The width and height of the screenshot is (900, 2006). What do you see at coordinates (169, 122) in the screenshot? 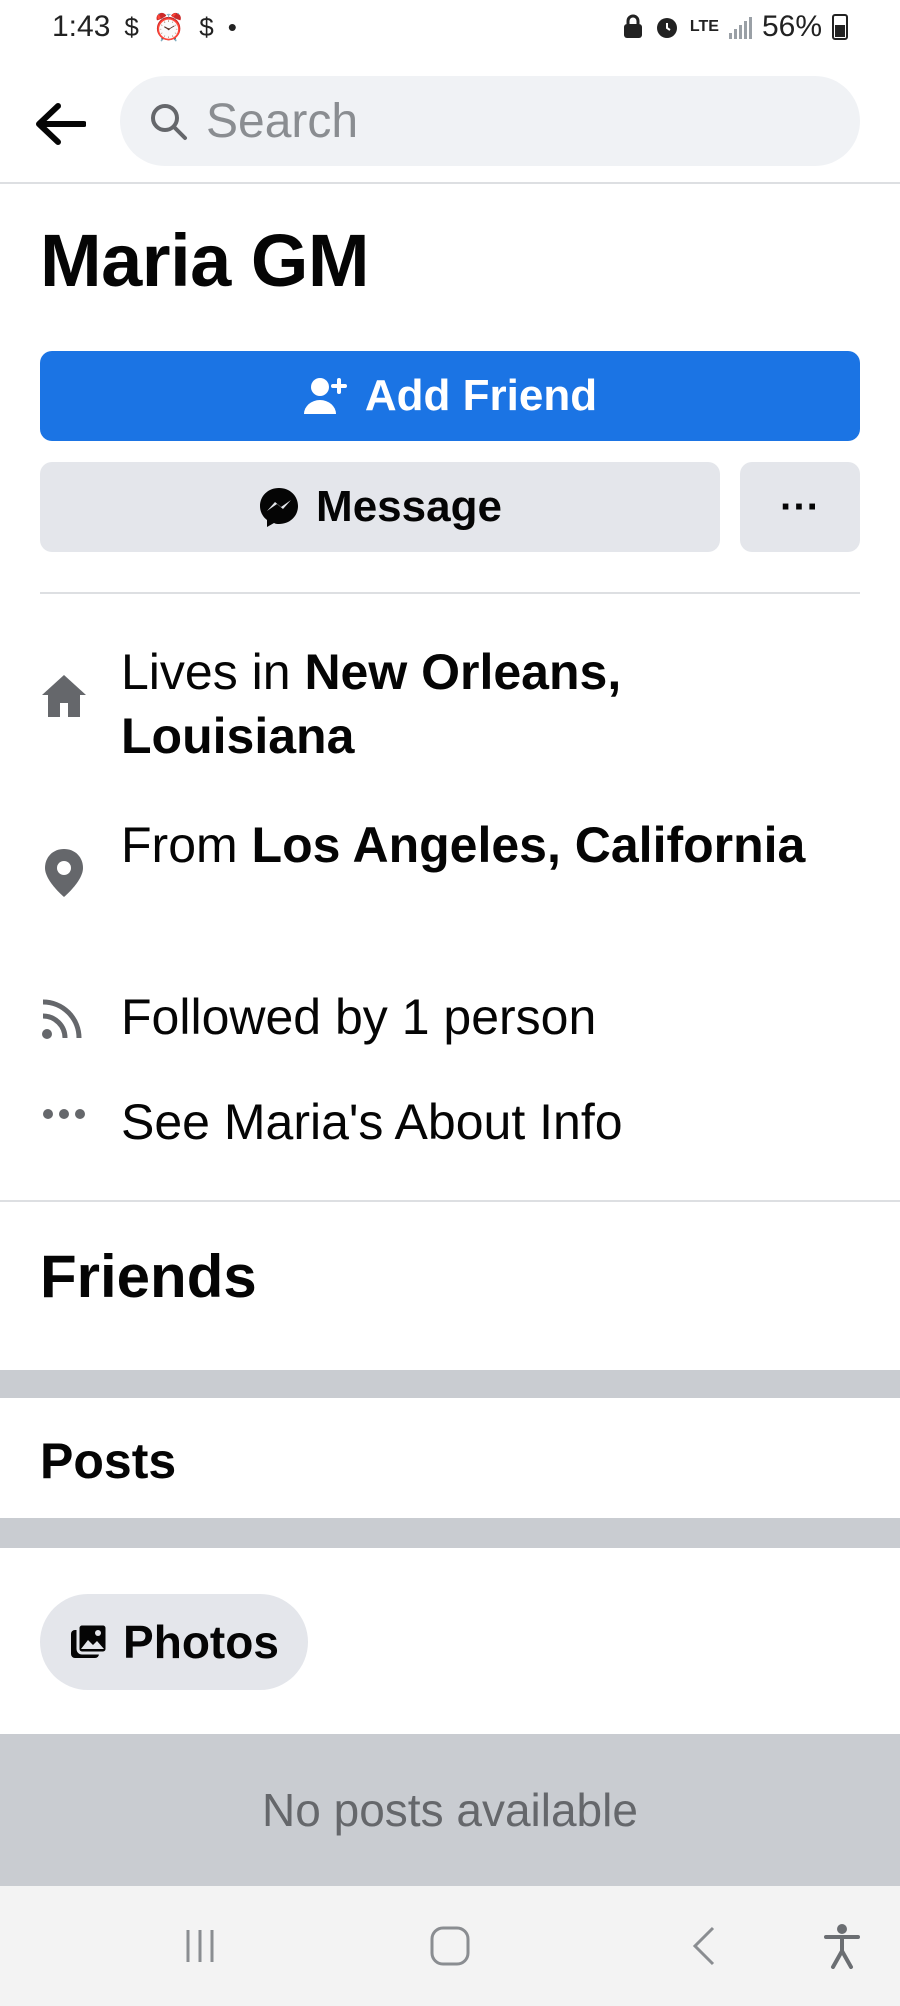
I see `search-icon` at bounding box center [169, 122].